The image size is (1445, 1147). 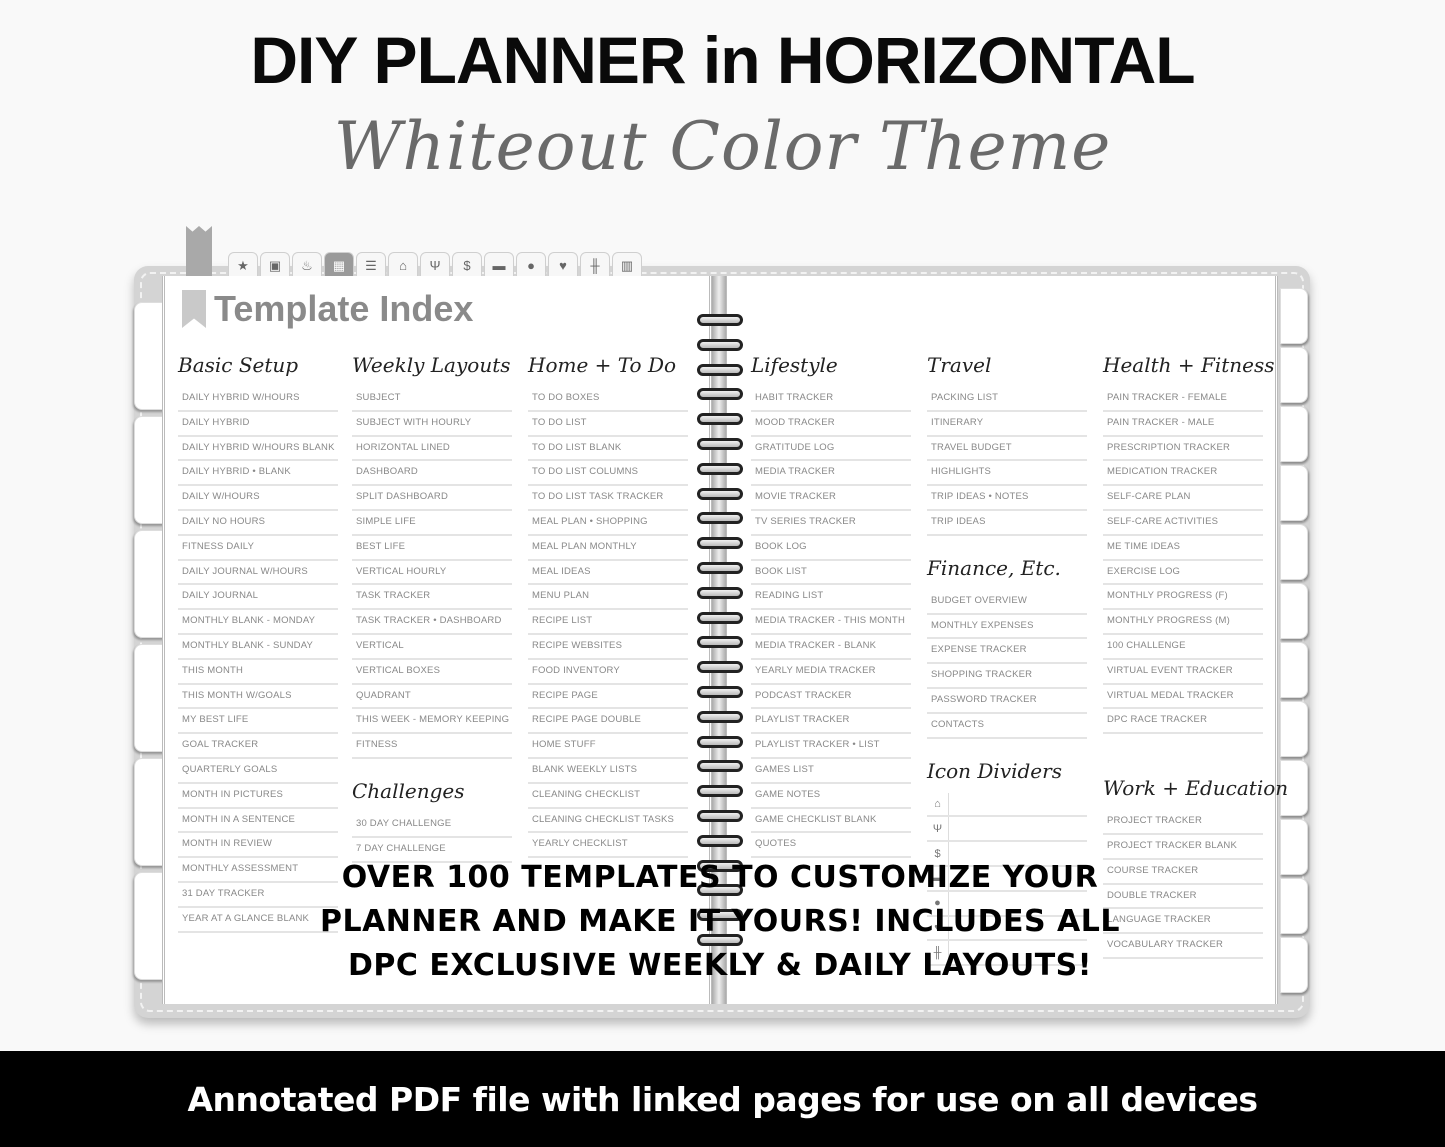 I want to click on top-tab-dumbbell: ╫, so click(x=595, y=265).